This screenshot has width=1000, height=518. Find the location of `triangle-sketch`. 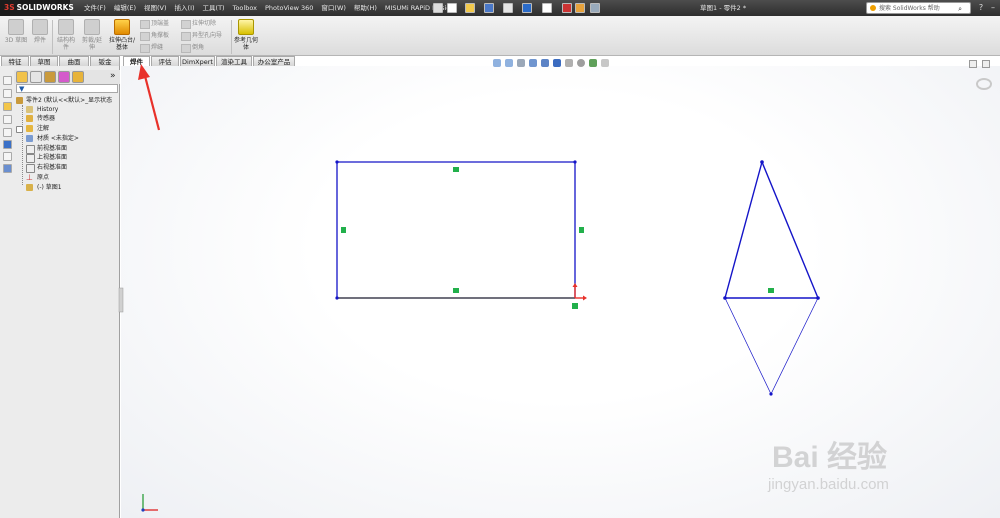

triangle-sketch is located at coordinates (771, 278).